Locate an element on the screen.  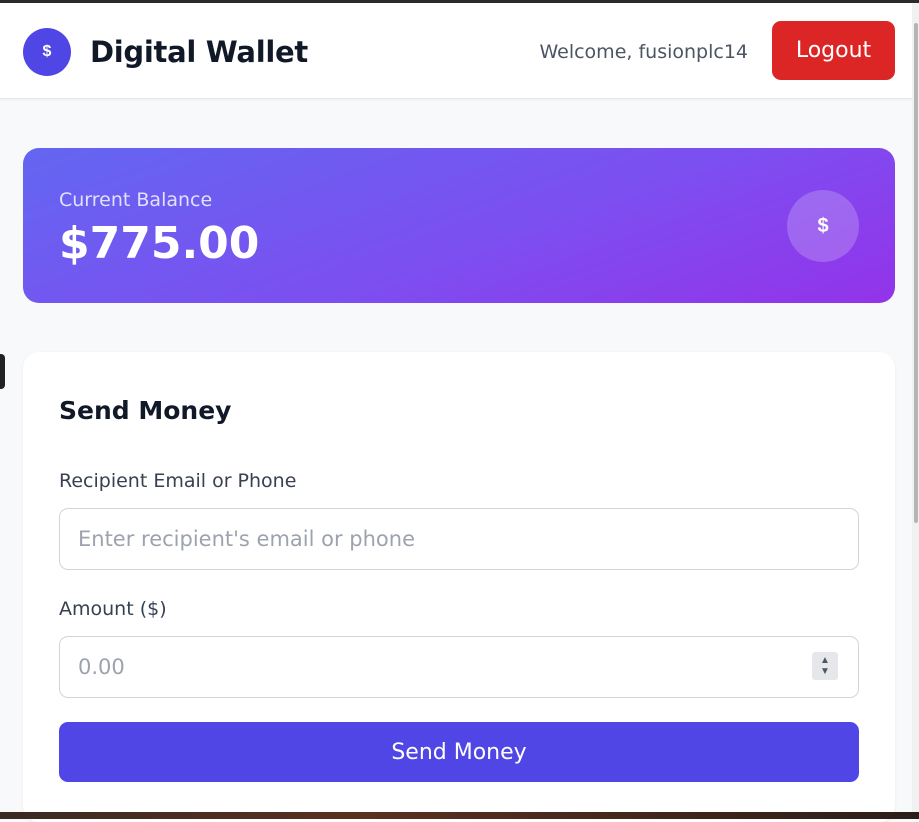
page-scrollbar is located at coordinates (915, 411).